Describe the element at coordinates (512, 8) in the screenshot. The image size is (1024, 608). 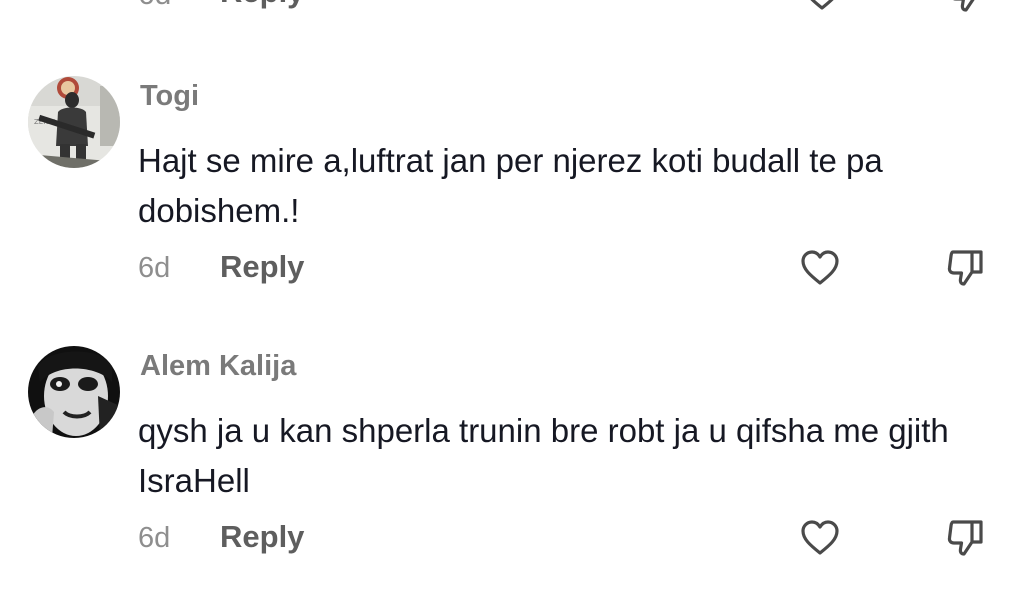
I see `previous-comment-footer: 6d Reply` at that location.